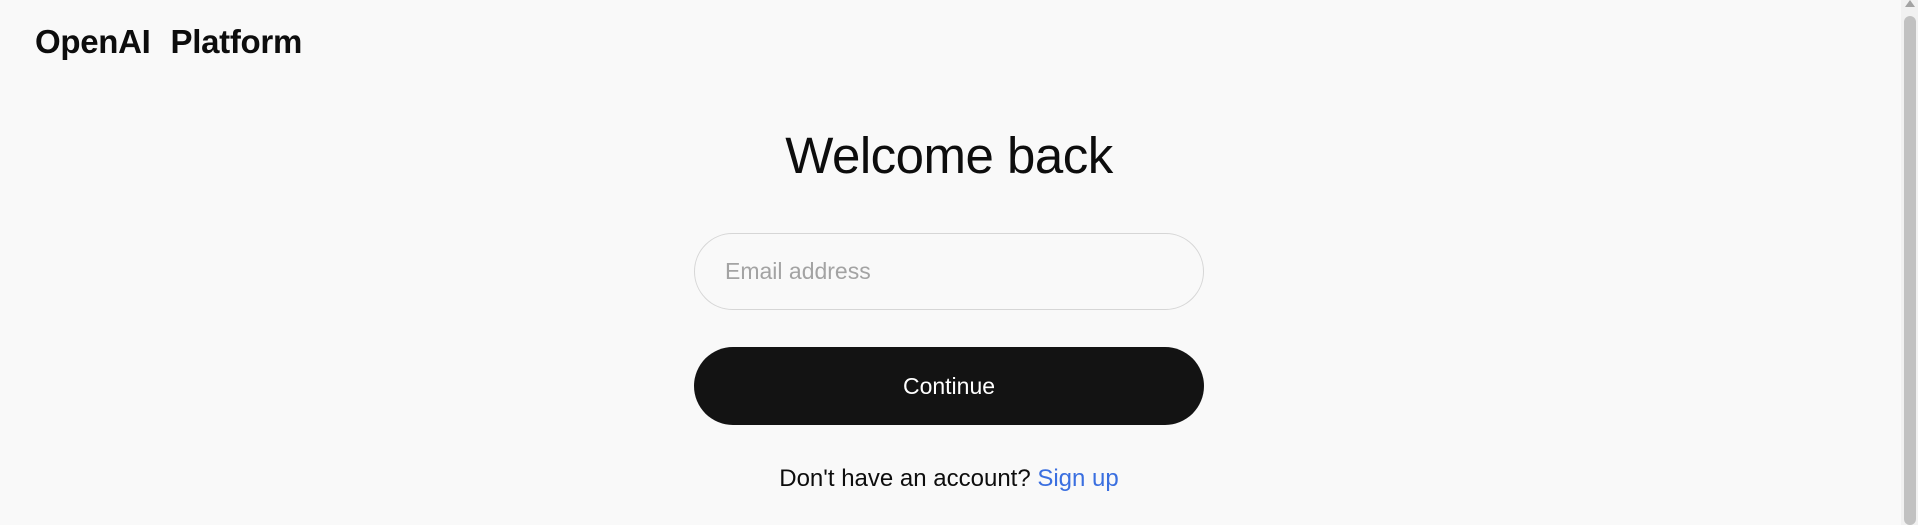 The height and width of the screenshot is (525, 1918). I want to click on vertical-scrollbar, so click(1909, 262).